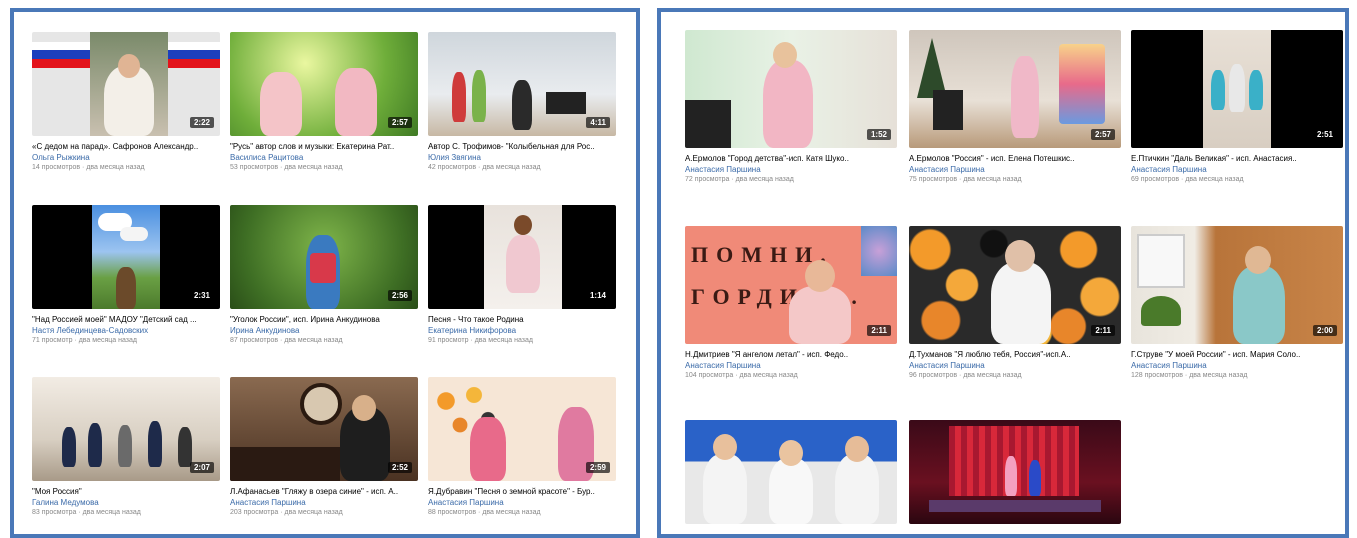 The image size is (1357, 538). Describe the element at coordinates (878, 134) in the screenshot. I see `duration-badge: 1:52` at that location.